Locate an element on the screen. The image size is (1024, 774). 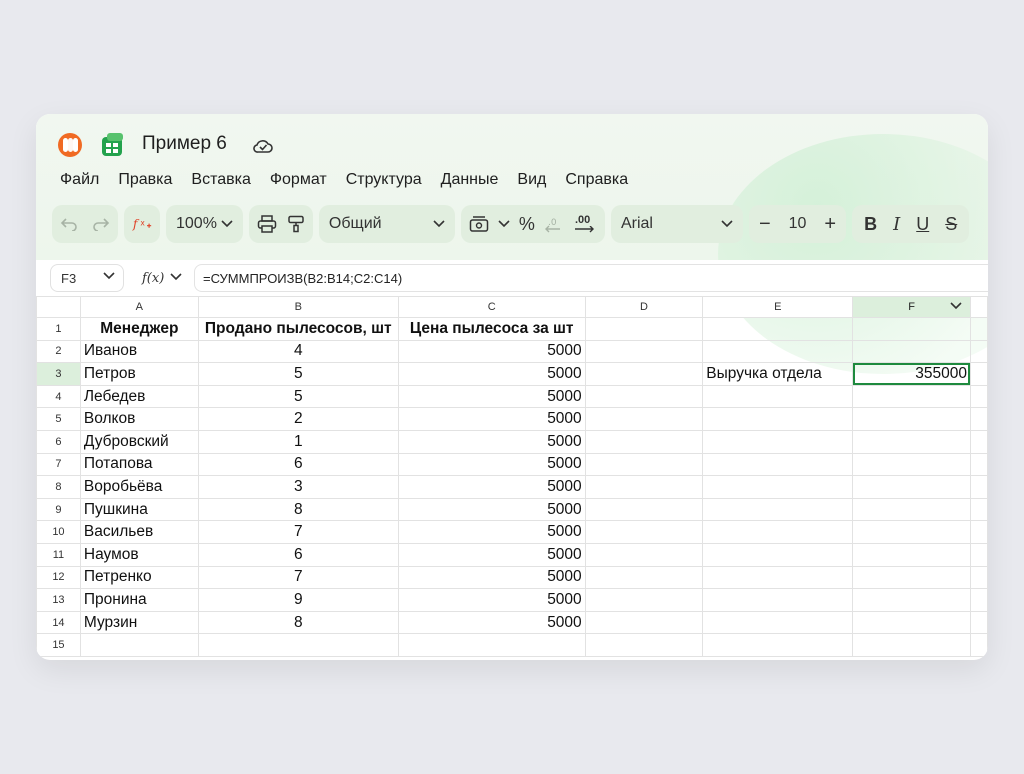
strikethrough-button: S is located at coordinates (951, 224).